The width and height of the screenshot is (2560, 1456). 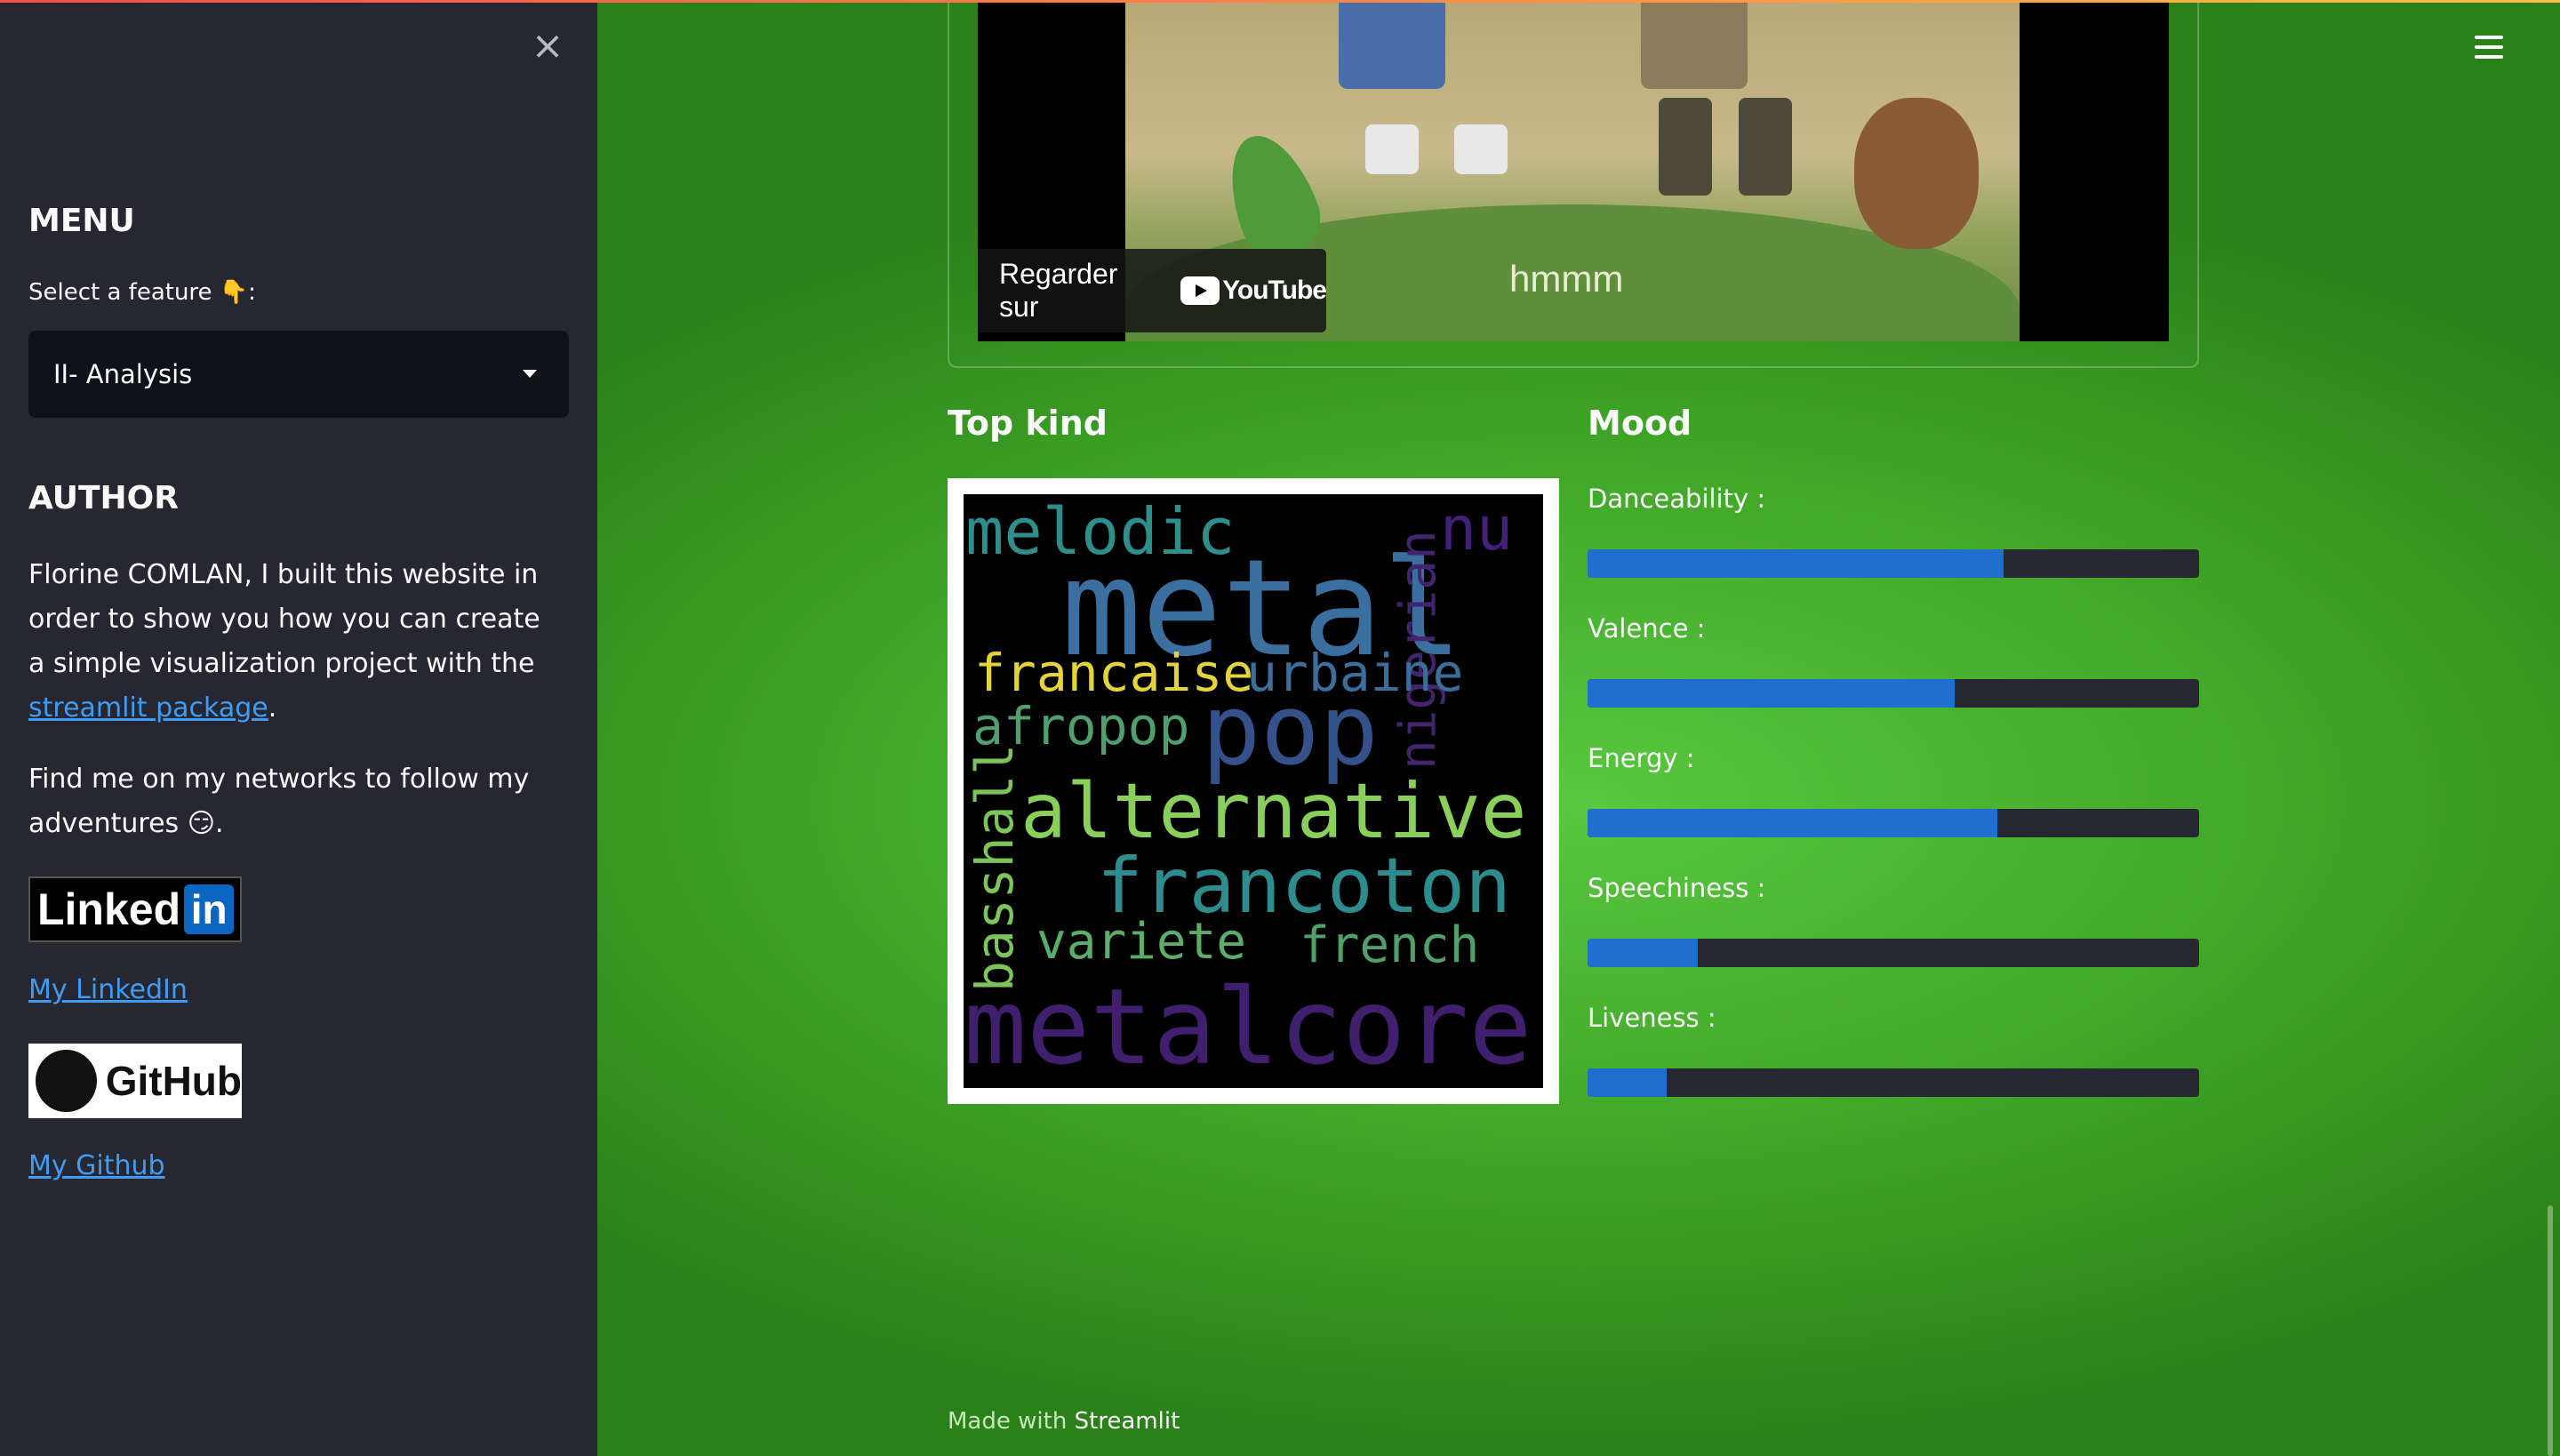 What do you see at coordinates (96, 1165) in the screenshot?
I see `my-github-link: My Github` at bounding box center [96, 1165].